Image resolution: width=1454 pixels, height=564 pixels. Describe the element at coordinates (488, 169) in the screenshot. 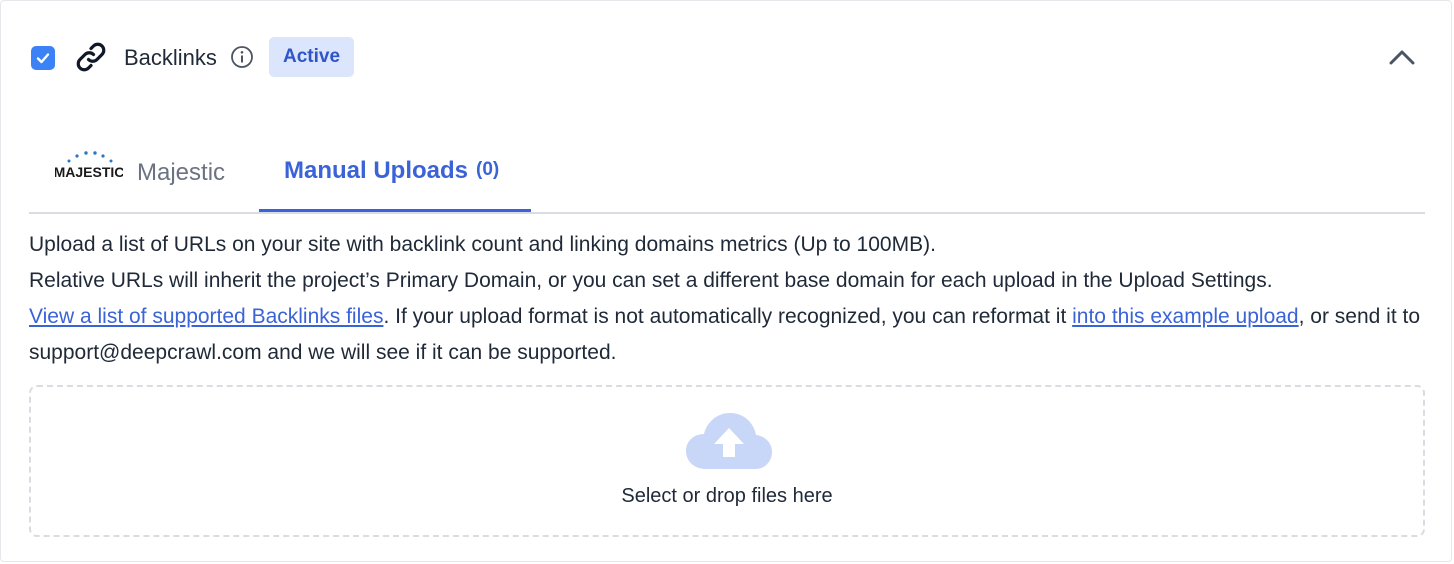

I see `tab-manual-uploads-count: (0)` at that location.